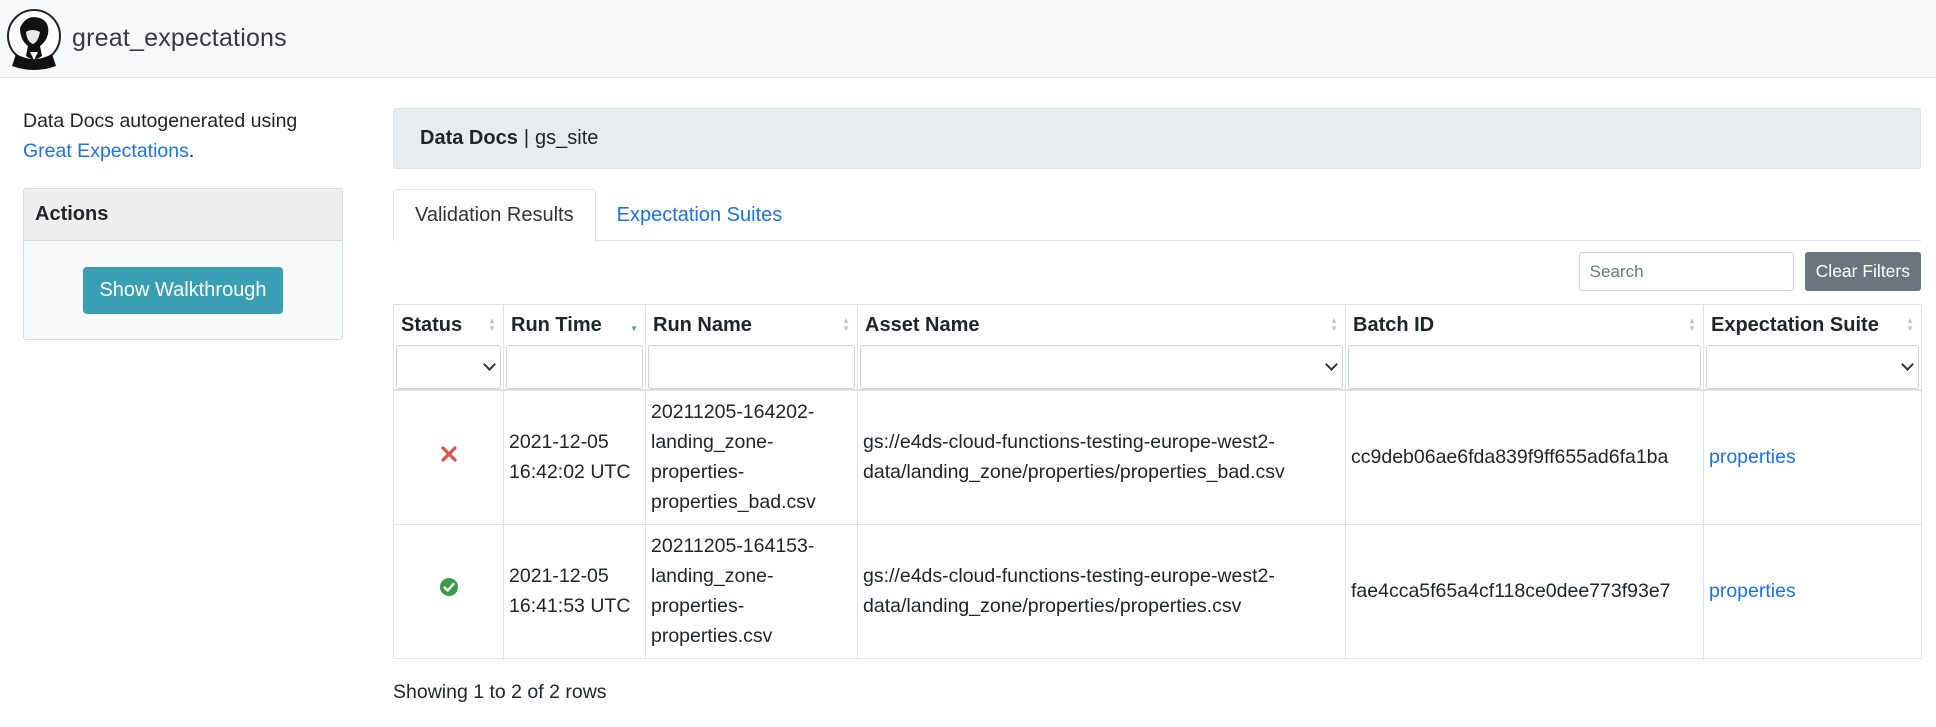  Describe the element at coordinates (702, 324) in the screenshot. I see `column-label: Run Name` at that location.